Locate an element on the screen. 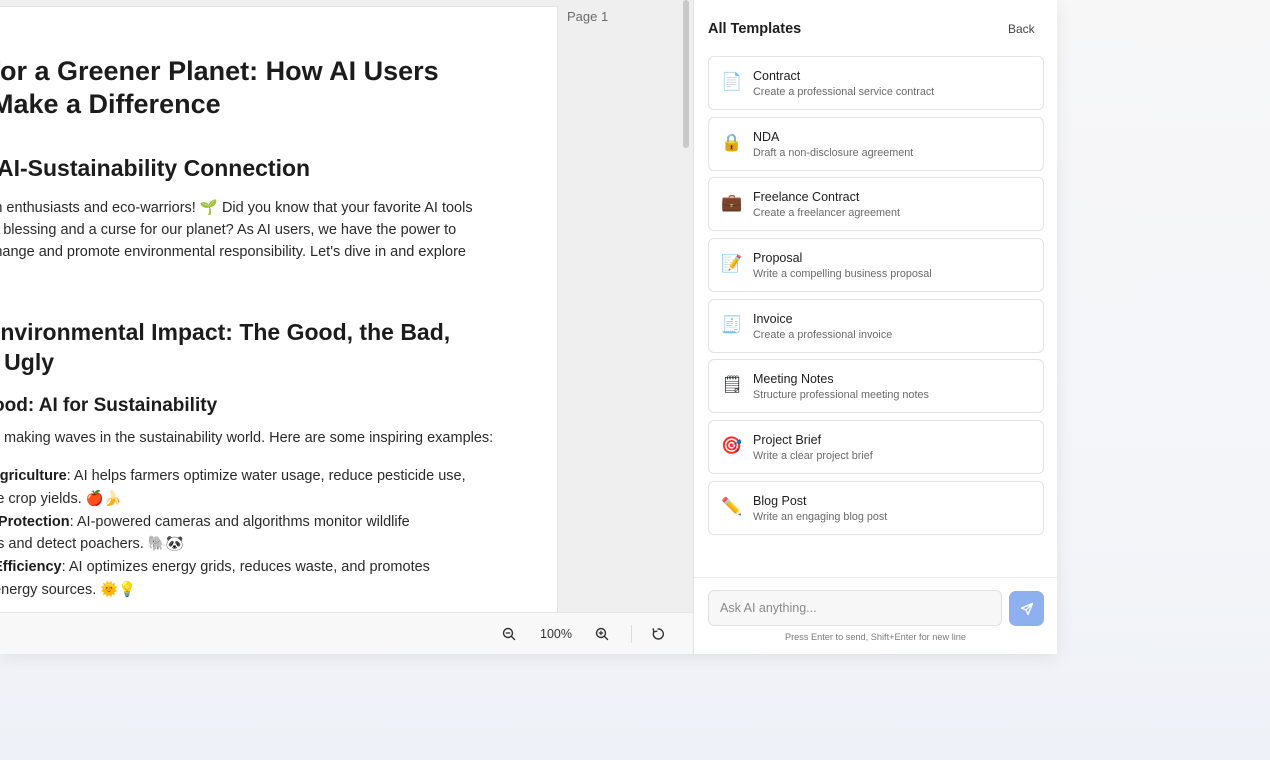 This screenshot has width=1270, height=760. template-name: Contract is located at coordinates (777, 76).